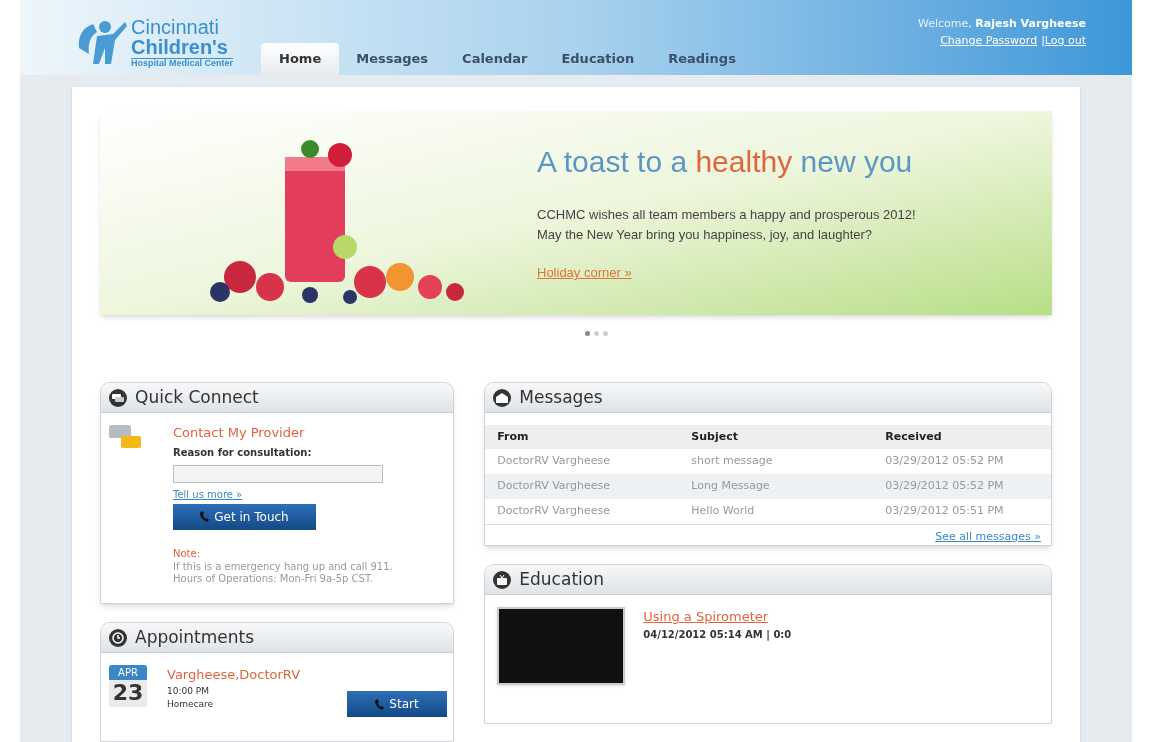 The height and width of the screenshot is (742, 1152). I want to click on appointment-type: Homecare, so click(191, 704).